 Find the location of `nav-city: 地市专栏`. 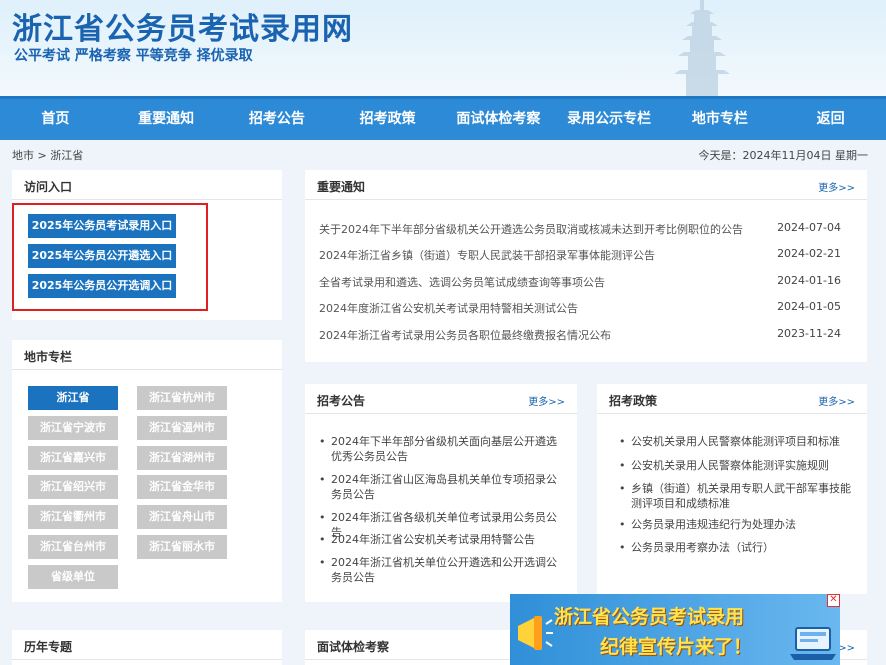

nav-city: 地市专栏 is located at coordinates (720, 119).